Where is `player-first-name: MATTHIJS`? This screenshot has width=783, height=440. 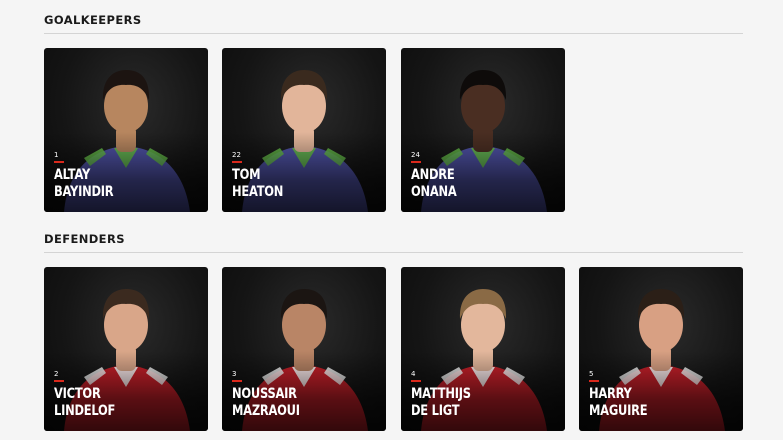 player-first-name: MATTHIJS is located at coordinates (441, 394).